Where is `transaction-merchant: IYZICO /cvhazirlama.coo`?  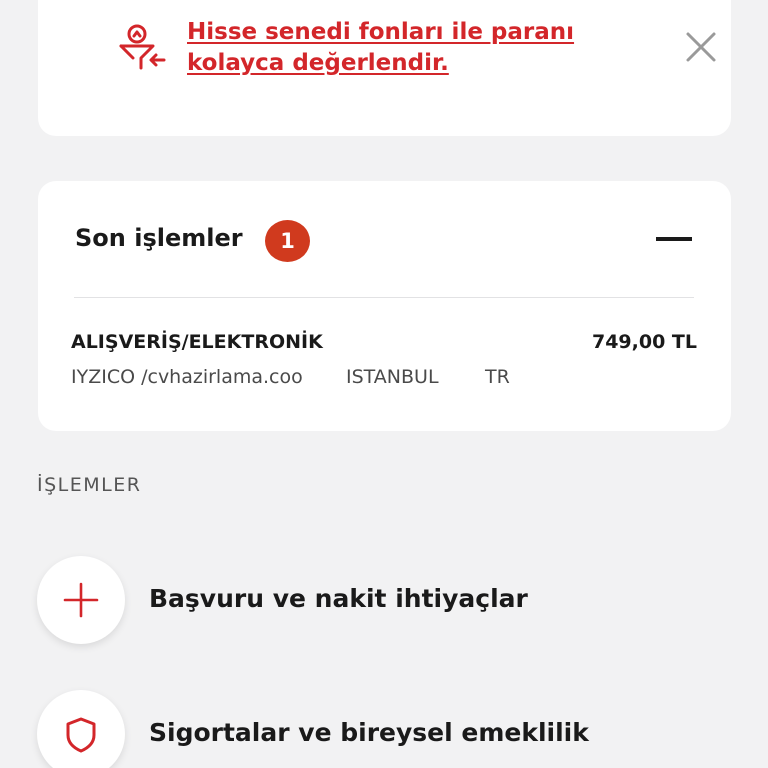 transaction-merchant: IYZICO /cvhazirlama.coo is located at coordinates (187, 377).